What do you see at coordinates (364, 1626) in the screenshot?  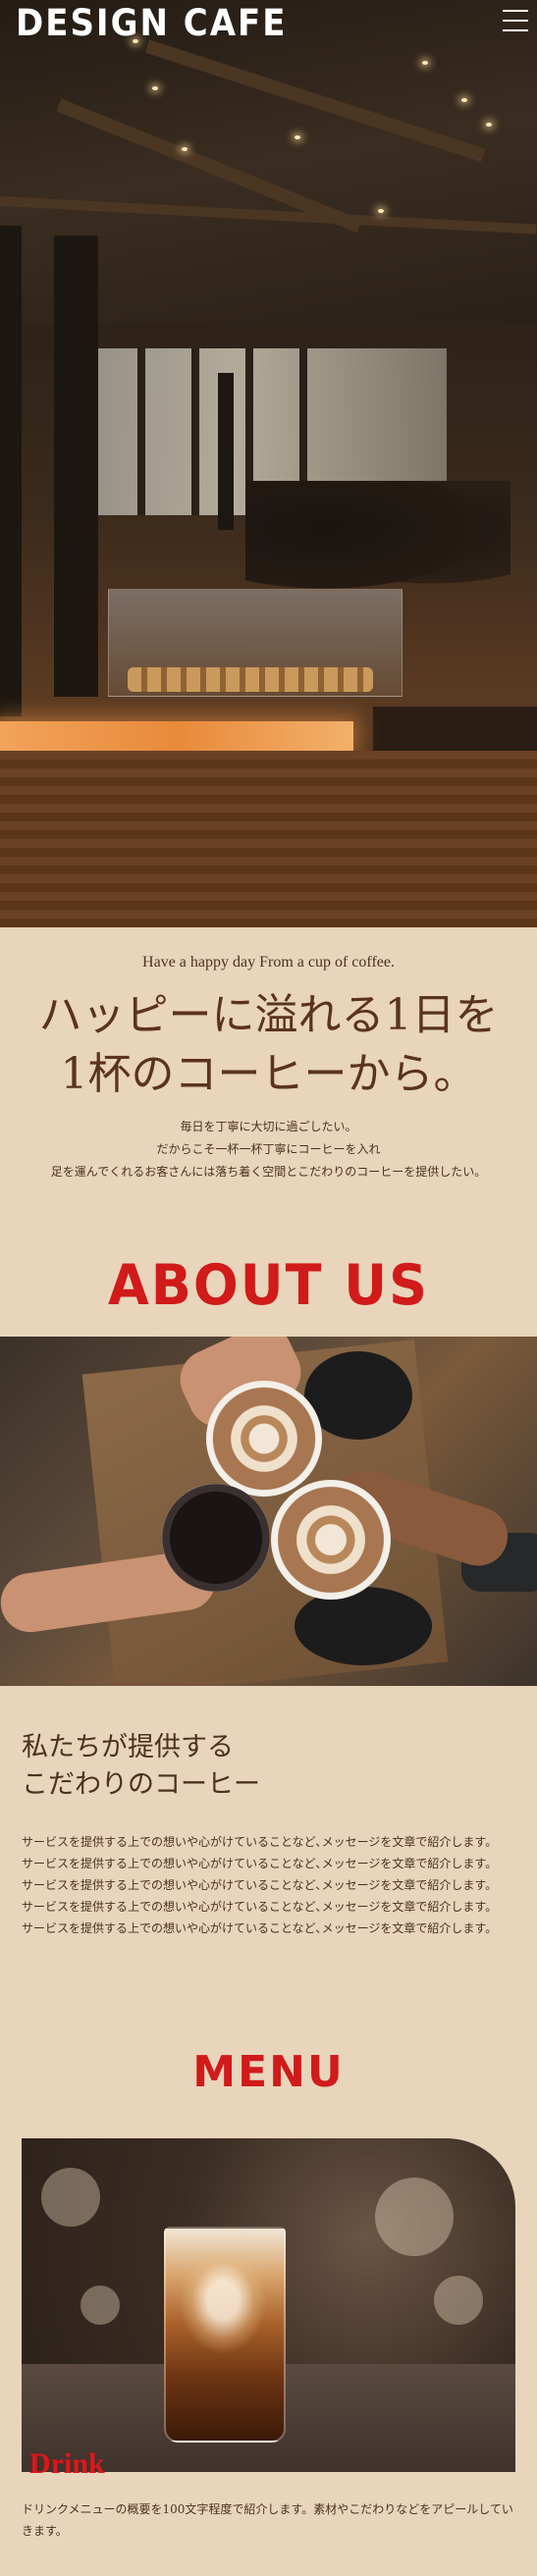 I see `about-plate` at bounding box center [364, 1626].